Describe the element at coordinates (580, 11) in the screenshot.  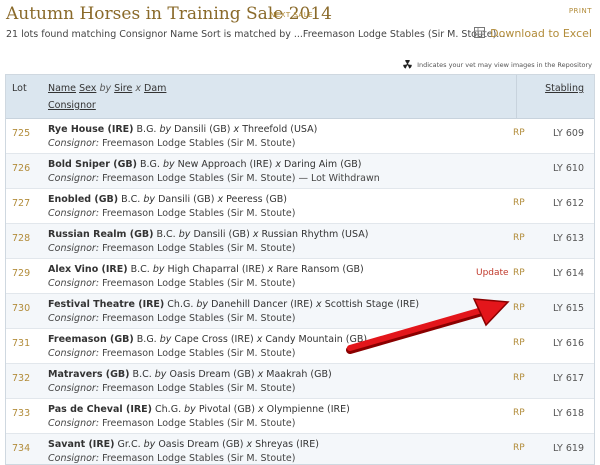
I see `print-link: PRINT` at that location.